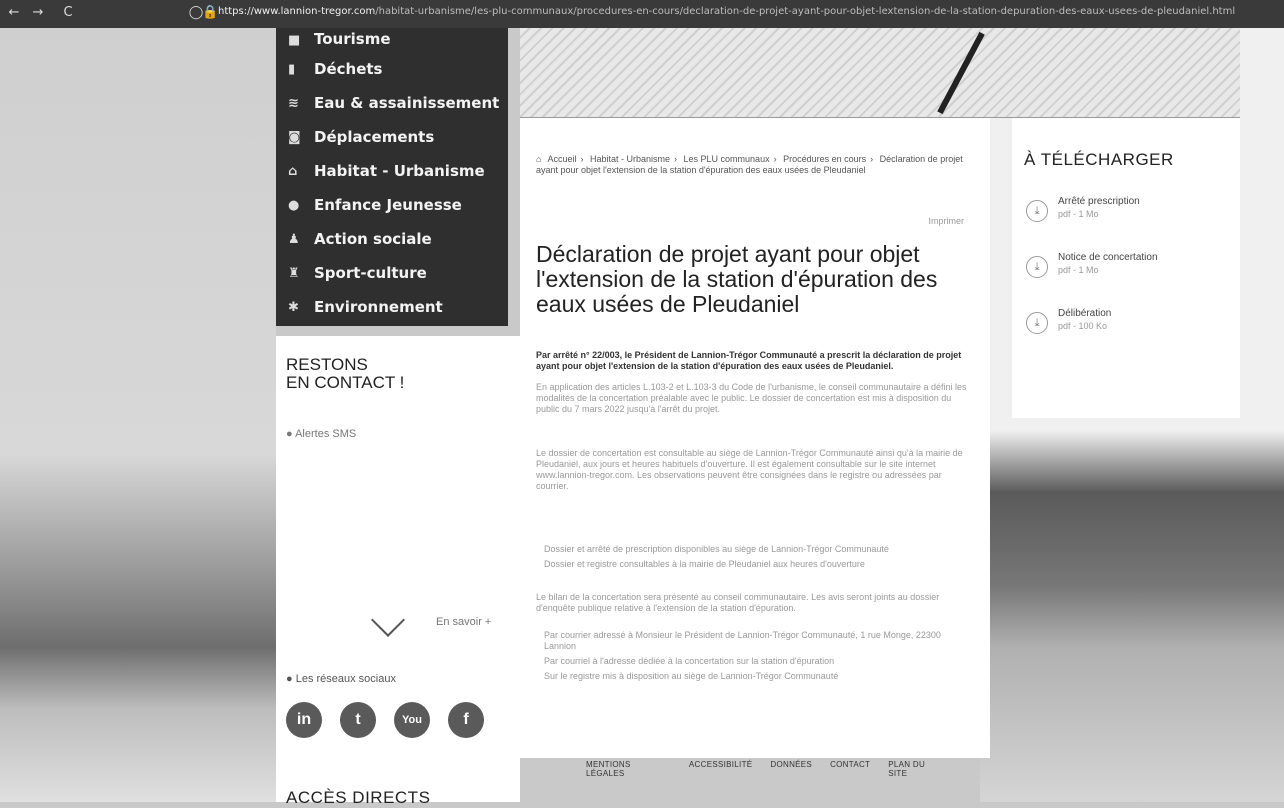 Image resolution: width=1284 pixels, height=808 pixels. What do you see at coordinates (463, 622) in the screenshot?
I see `more-link: En savoir +` at bounding box center [463, 622].